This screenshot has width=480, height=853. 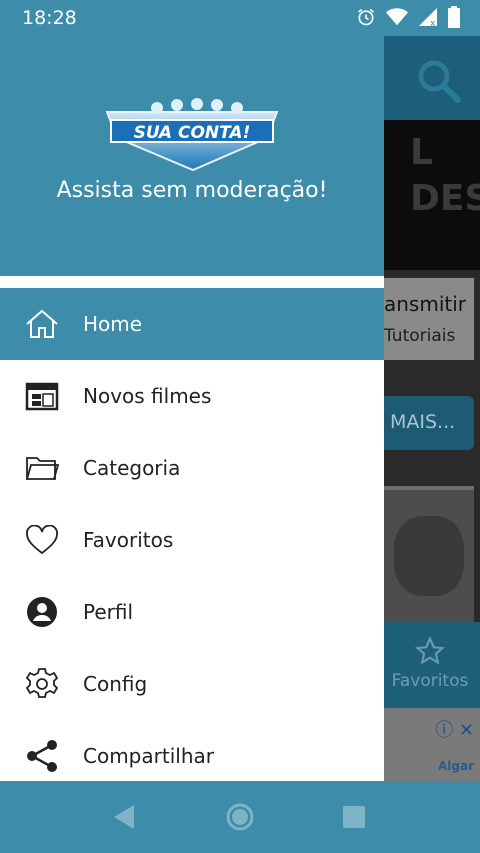 What do you see at coordinates (420, 336) in the screenshot?
I see `background-card-subtitle: Tutoriais` at bounding box center [420, 336].